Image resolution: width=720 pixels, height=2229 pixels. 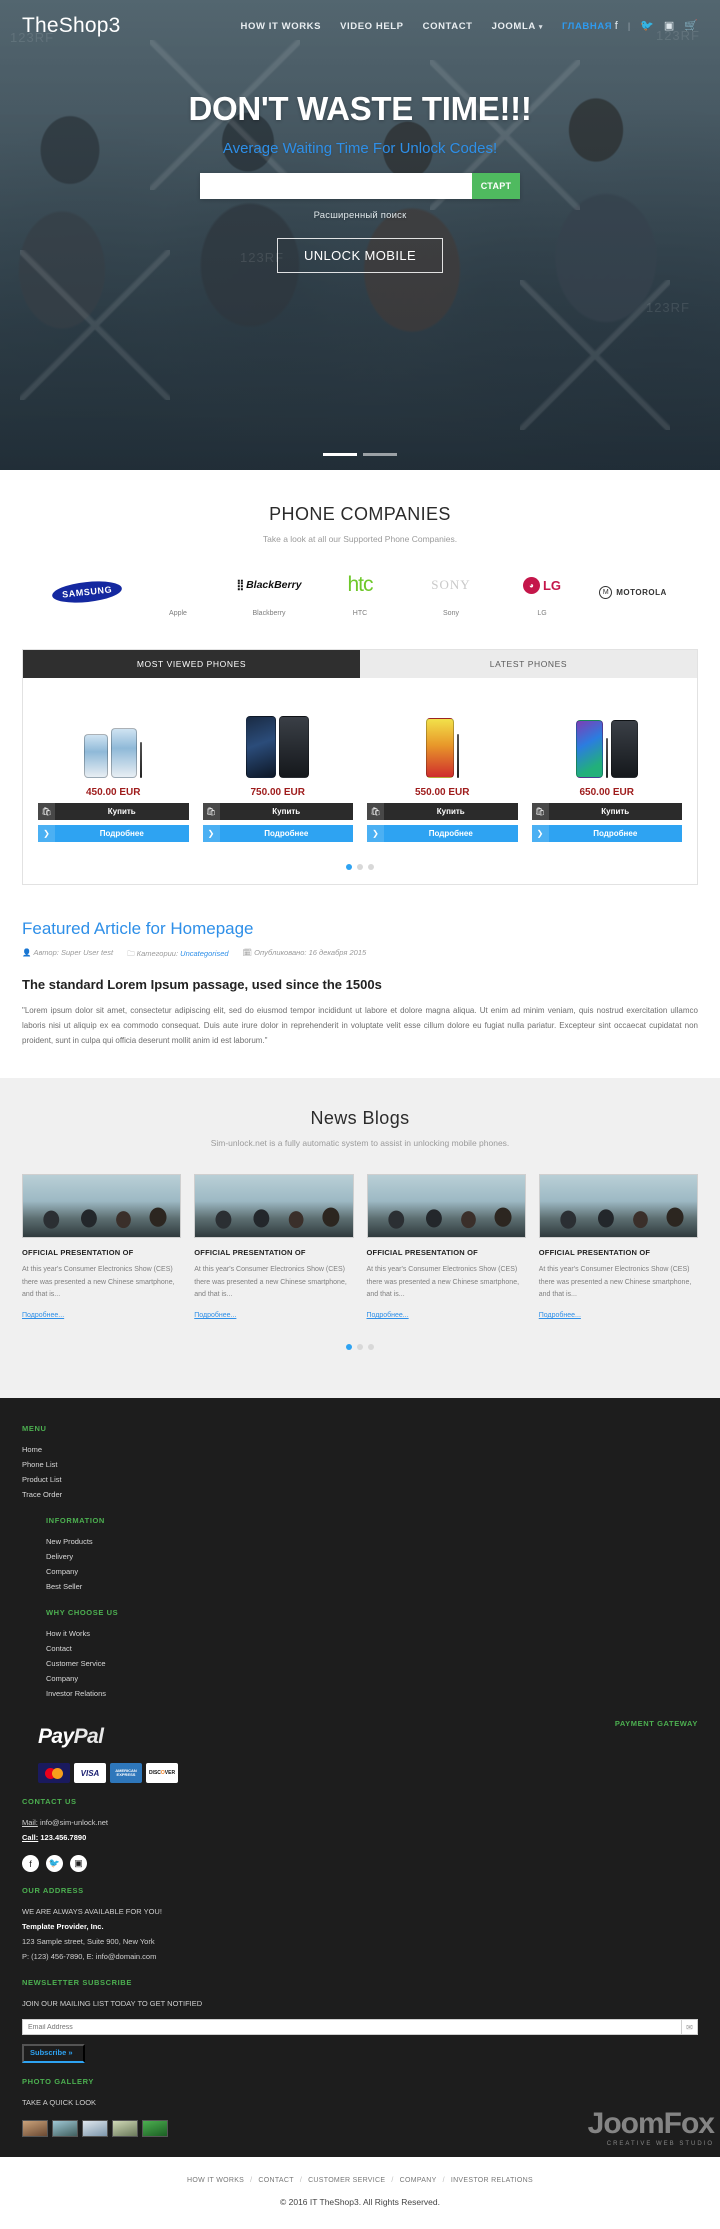 What do you see at coordinates (360, 215) in the screenshot?
I see `advanced-search-link: Расширенный поиск` at bounding box center [360, 215].